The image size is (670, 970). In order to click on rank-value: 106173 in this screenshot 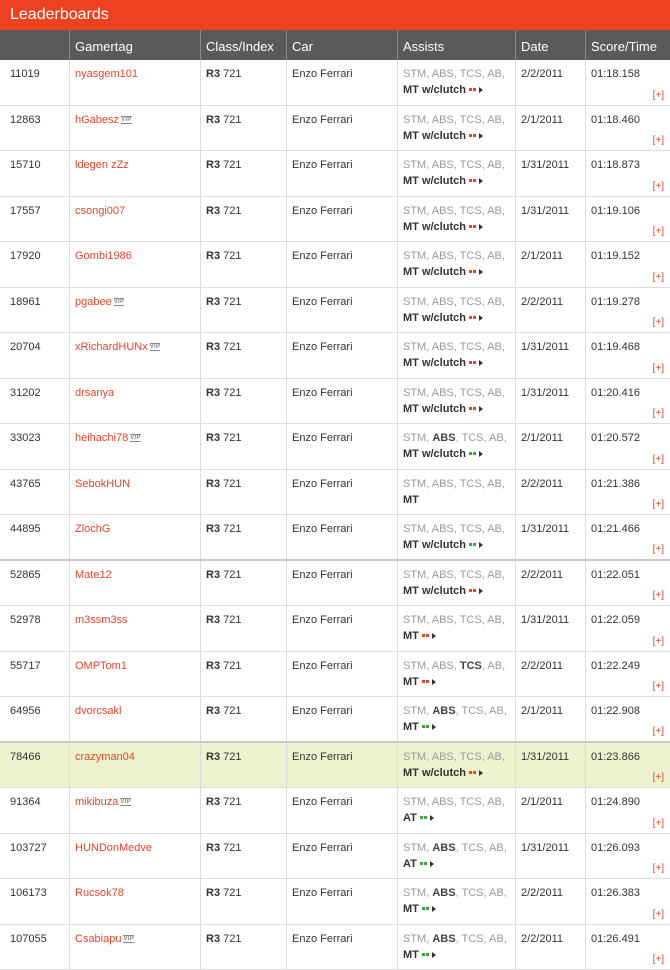, I will do `click(28, 893)`.